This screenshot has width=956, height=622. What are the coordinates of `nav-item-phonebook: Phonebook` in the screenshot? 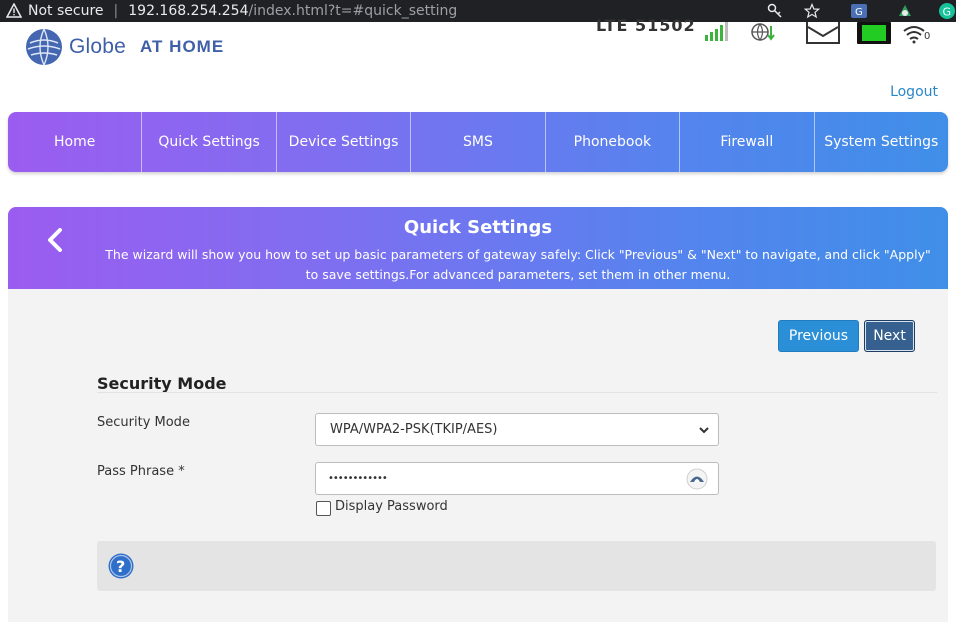 It's located at (613, 142).